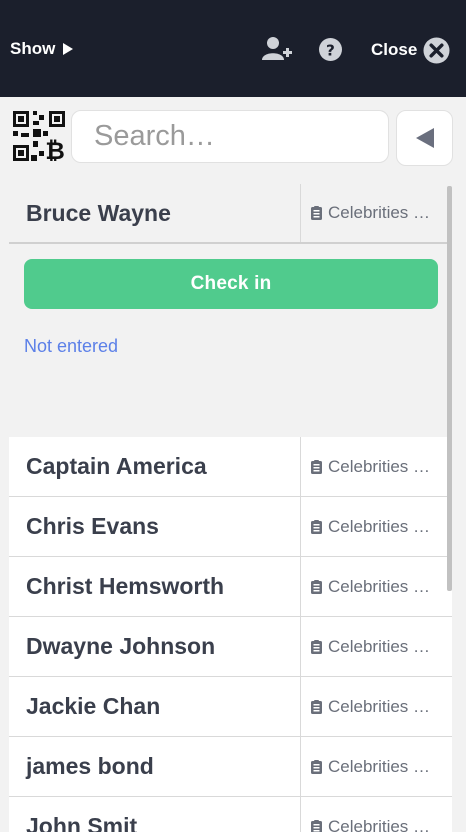  I want to click on question-circle-icon: ?, so click(330, 49).